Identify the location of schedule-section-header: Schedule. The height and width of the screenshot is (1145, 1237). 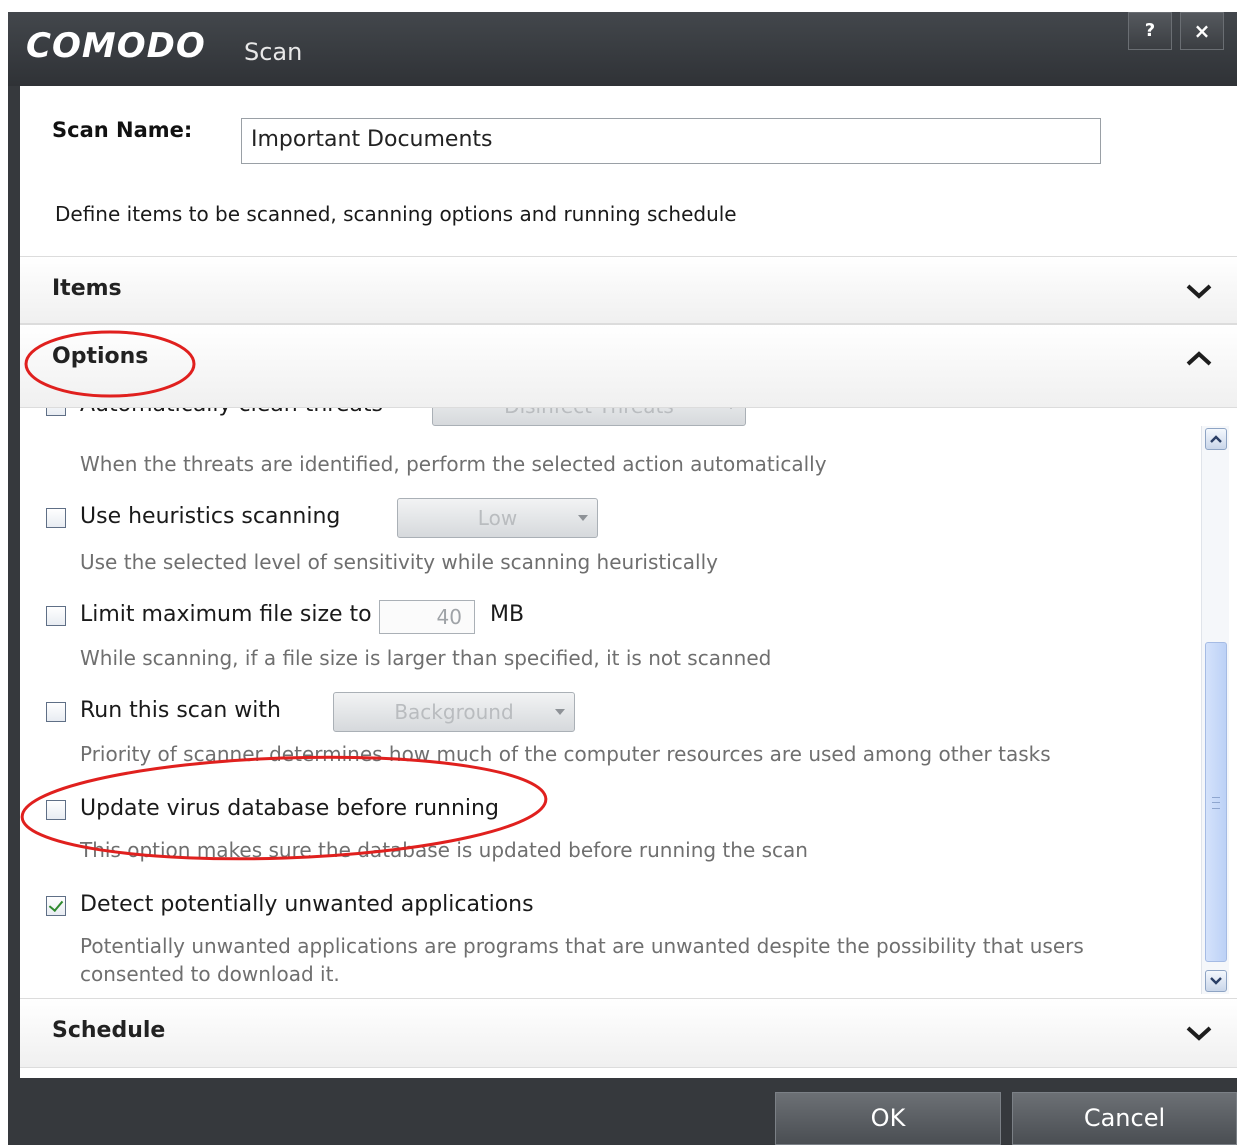
(628, 1033).